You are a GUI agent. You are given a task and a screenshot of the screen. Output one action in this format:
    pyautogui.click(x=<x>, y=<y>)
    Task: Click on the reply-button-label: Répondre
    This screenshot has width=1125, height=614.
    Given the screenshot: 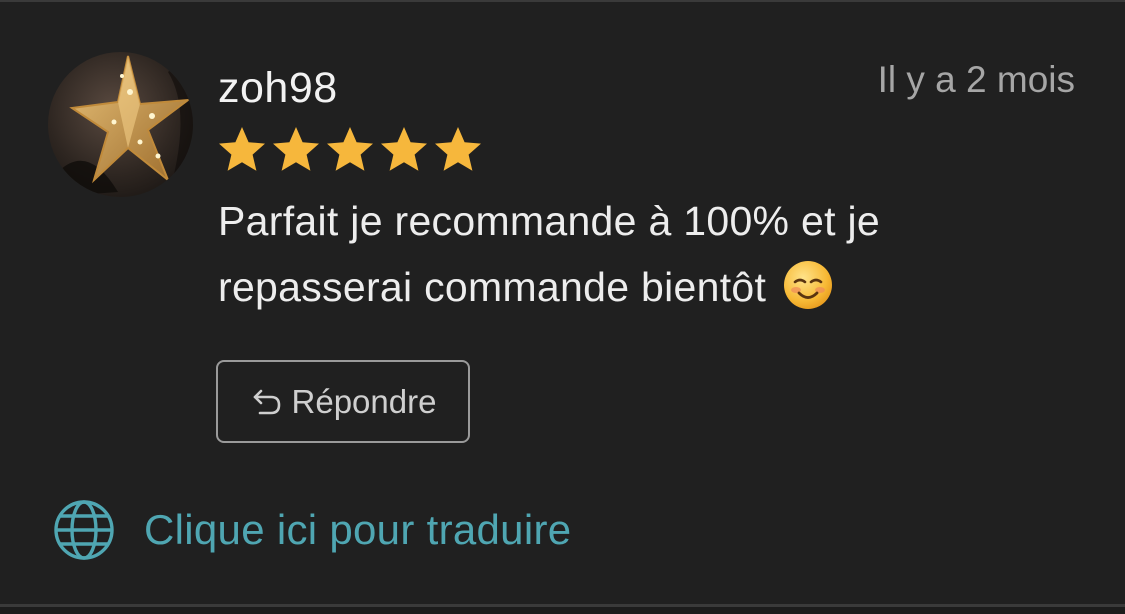 What is the action you would take?
    pyautogui.click(x=364, y=401)
    